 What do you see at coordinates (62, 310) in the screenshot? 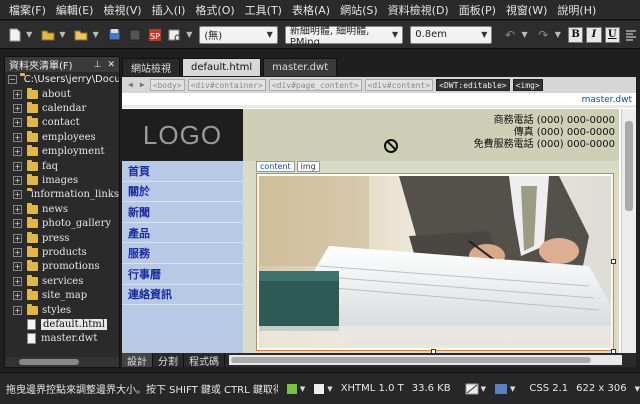
I see `folder-item-styles: + styles` at bounding box center [62, 310].